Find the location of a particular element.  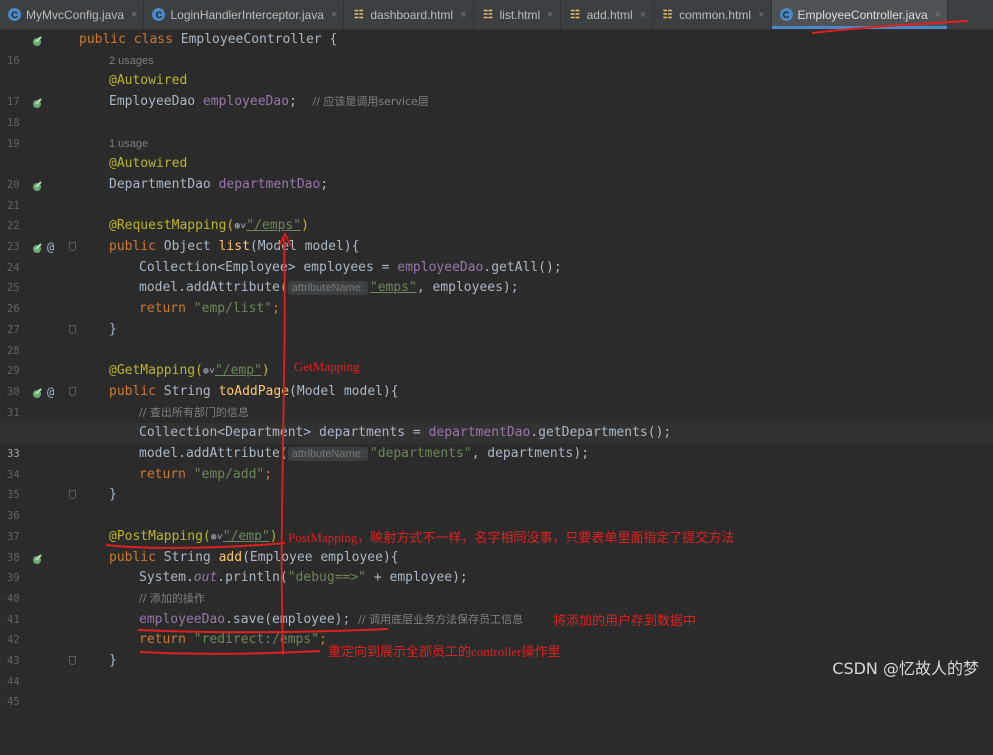

code-text: .getAll(); is located at coordinates (522, 267).